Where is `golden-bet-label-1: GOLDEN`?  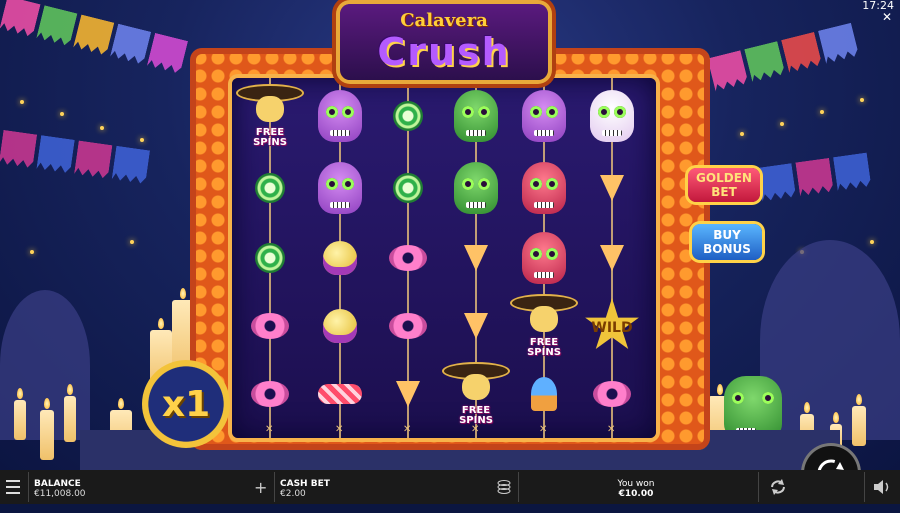 golden-bet-label-1: GOLDEN is located at coordinates (724, 178).